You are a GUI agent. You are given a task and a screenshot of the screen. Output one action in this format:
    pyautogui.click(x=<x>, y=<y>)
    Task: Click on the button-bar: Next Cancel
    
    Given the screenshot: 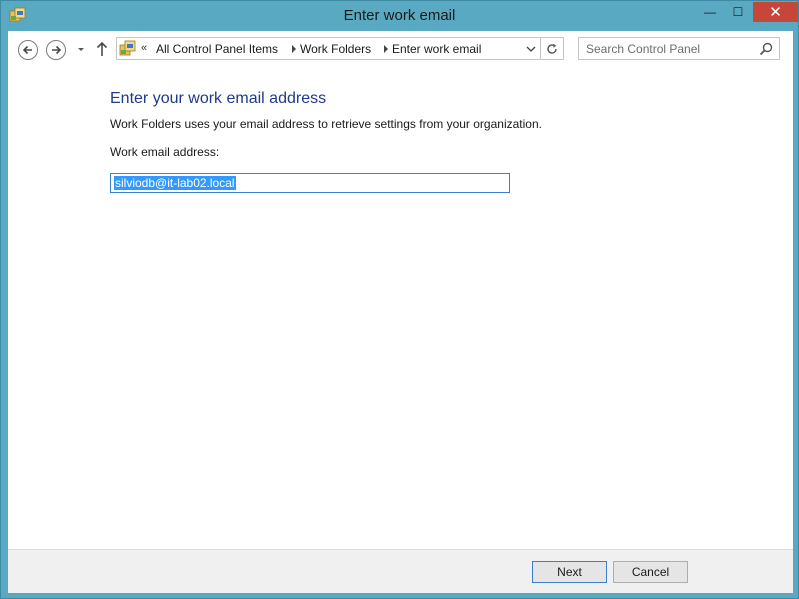 What is the action you would take?
    pyautogui.click(x=400, y=571)
    